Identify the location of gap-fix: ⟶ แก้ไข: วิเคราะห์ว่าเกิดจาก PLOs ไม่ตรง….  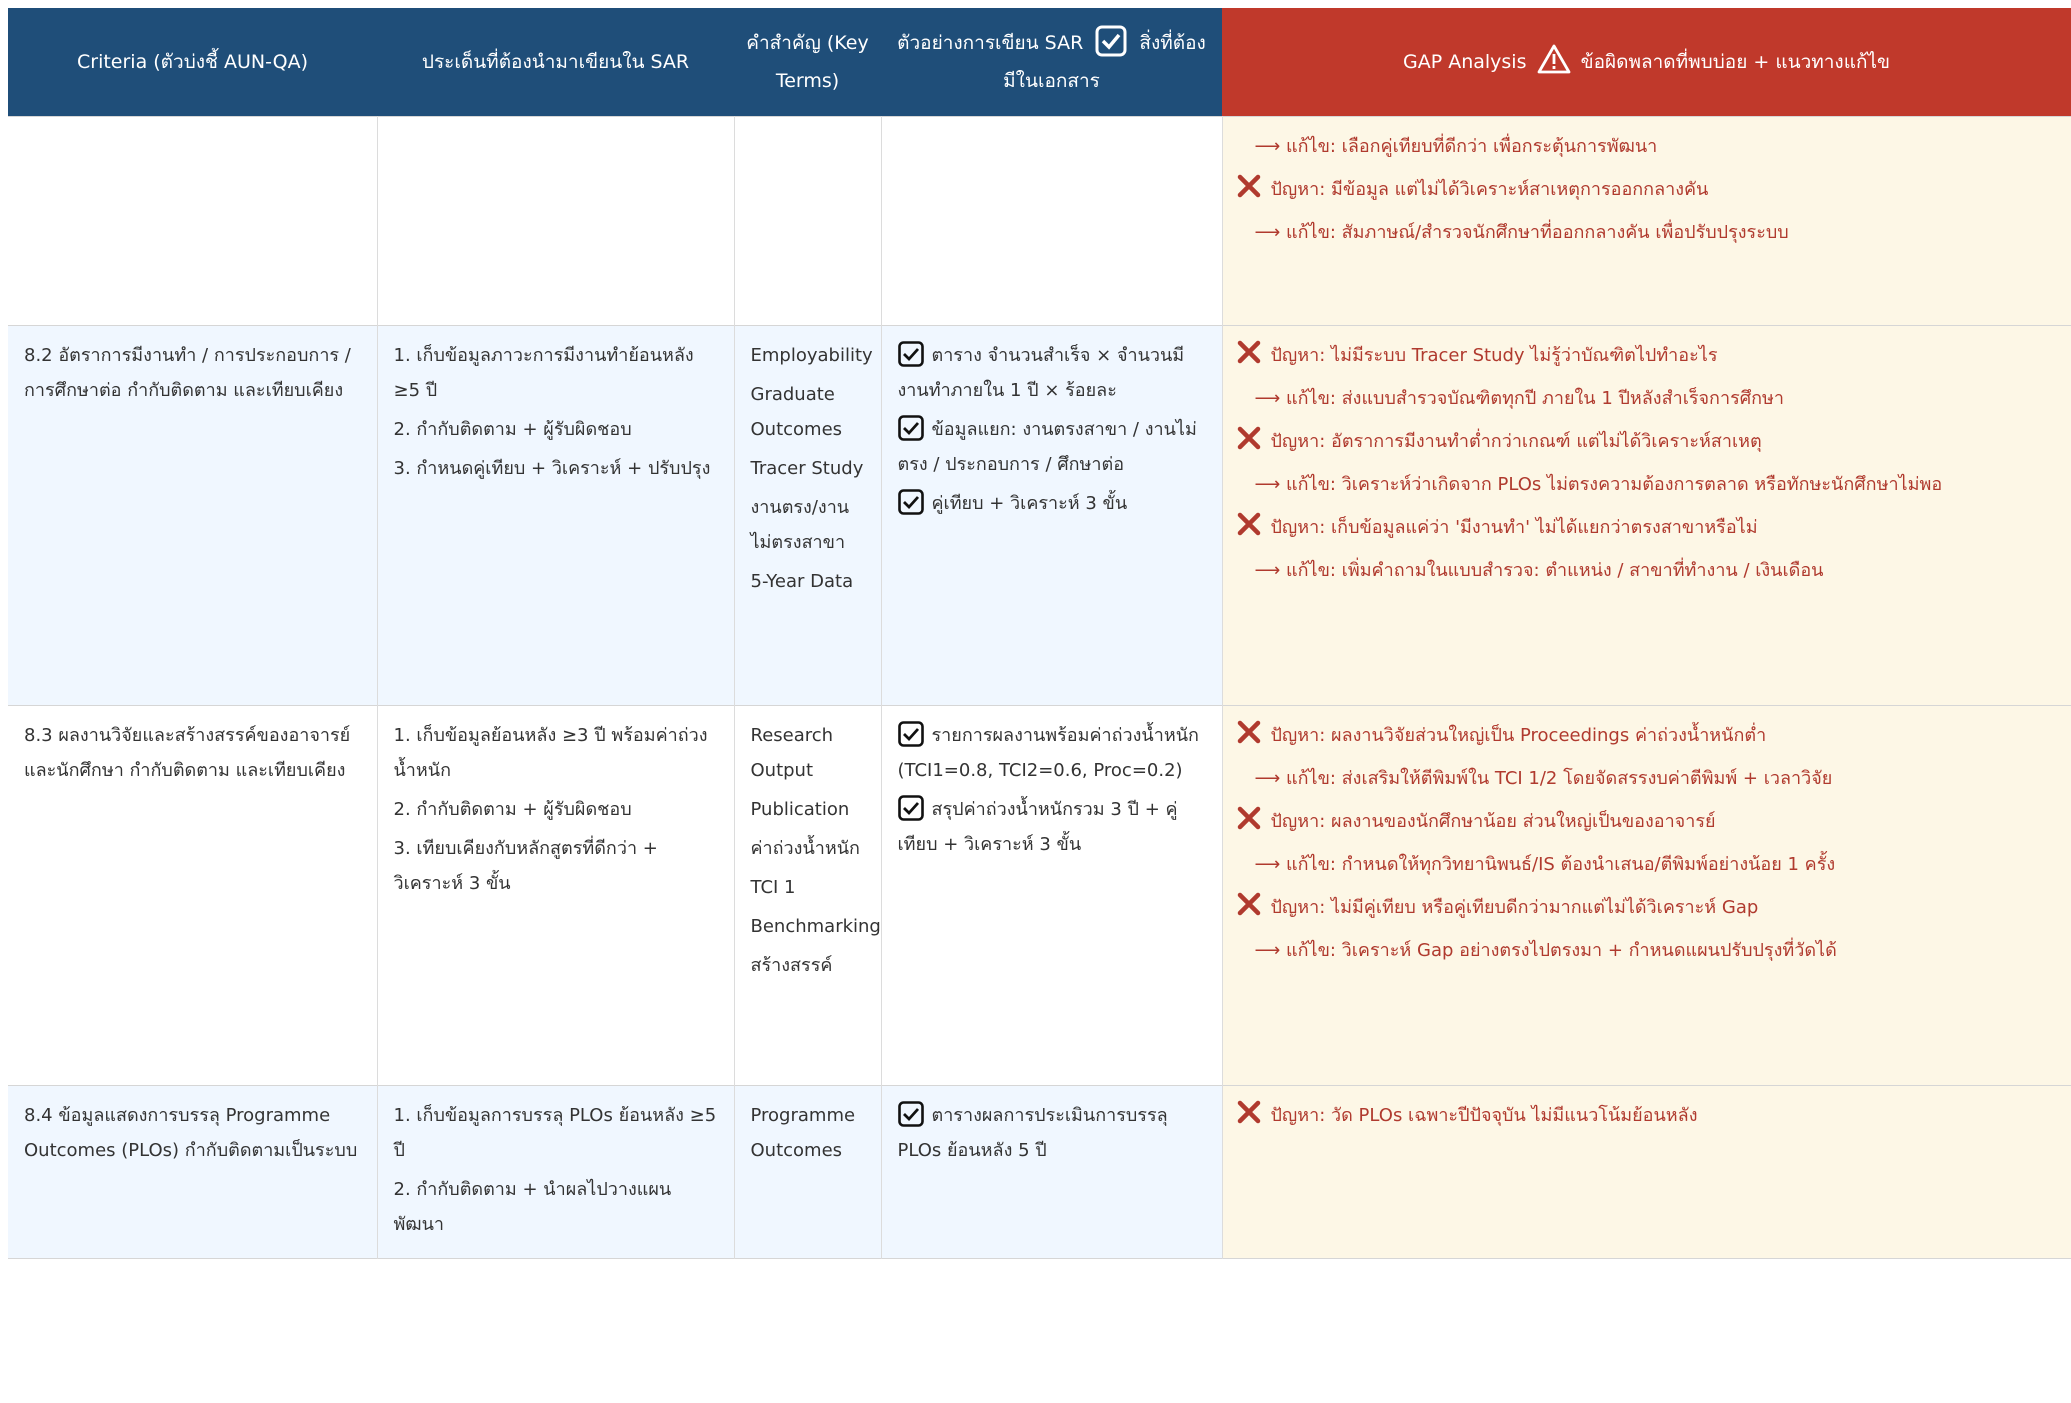
(1646, 484).